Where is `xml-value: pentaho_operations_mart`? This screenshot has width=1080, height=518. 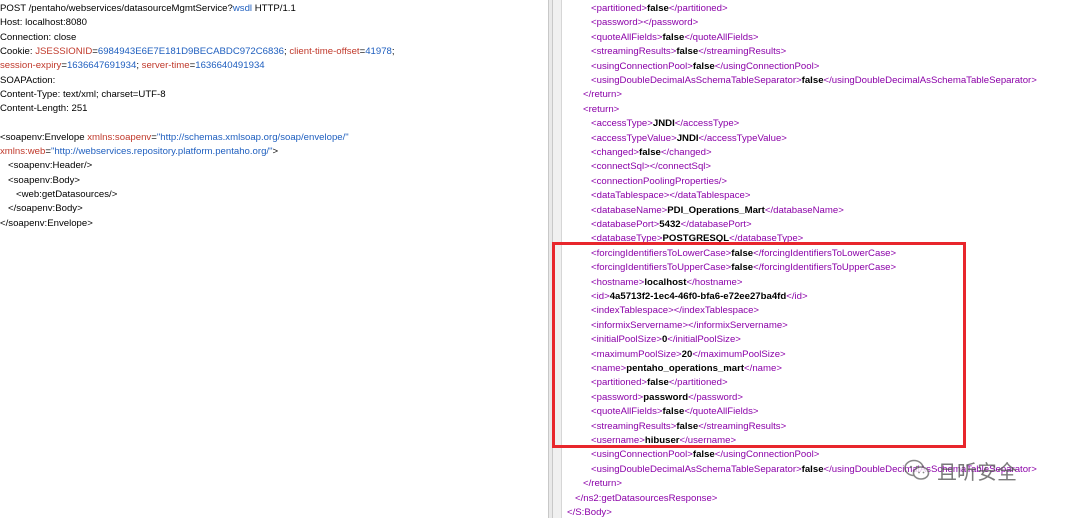 xml-value: pentaho_operations_mart is located at coordinates (685, 368).